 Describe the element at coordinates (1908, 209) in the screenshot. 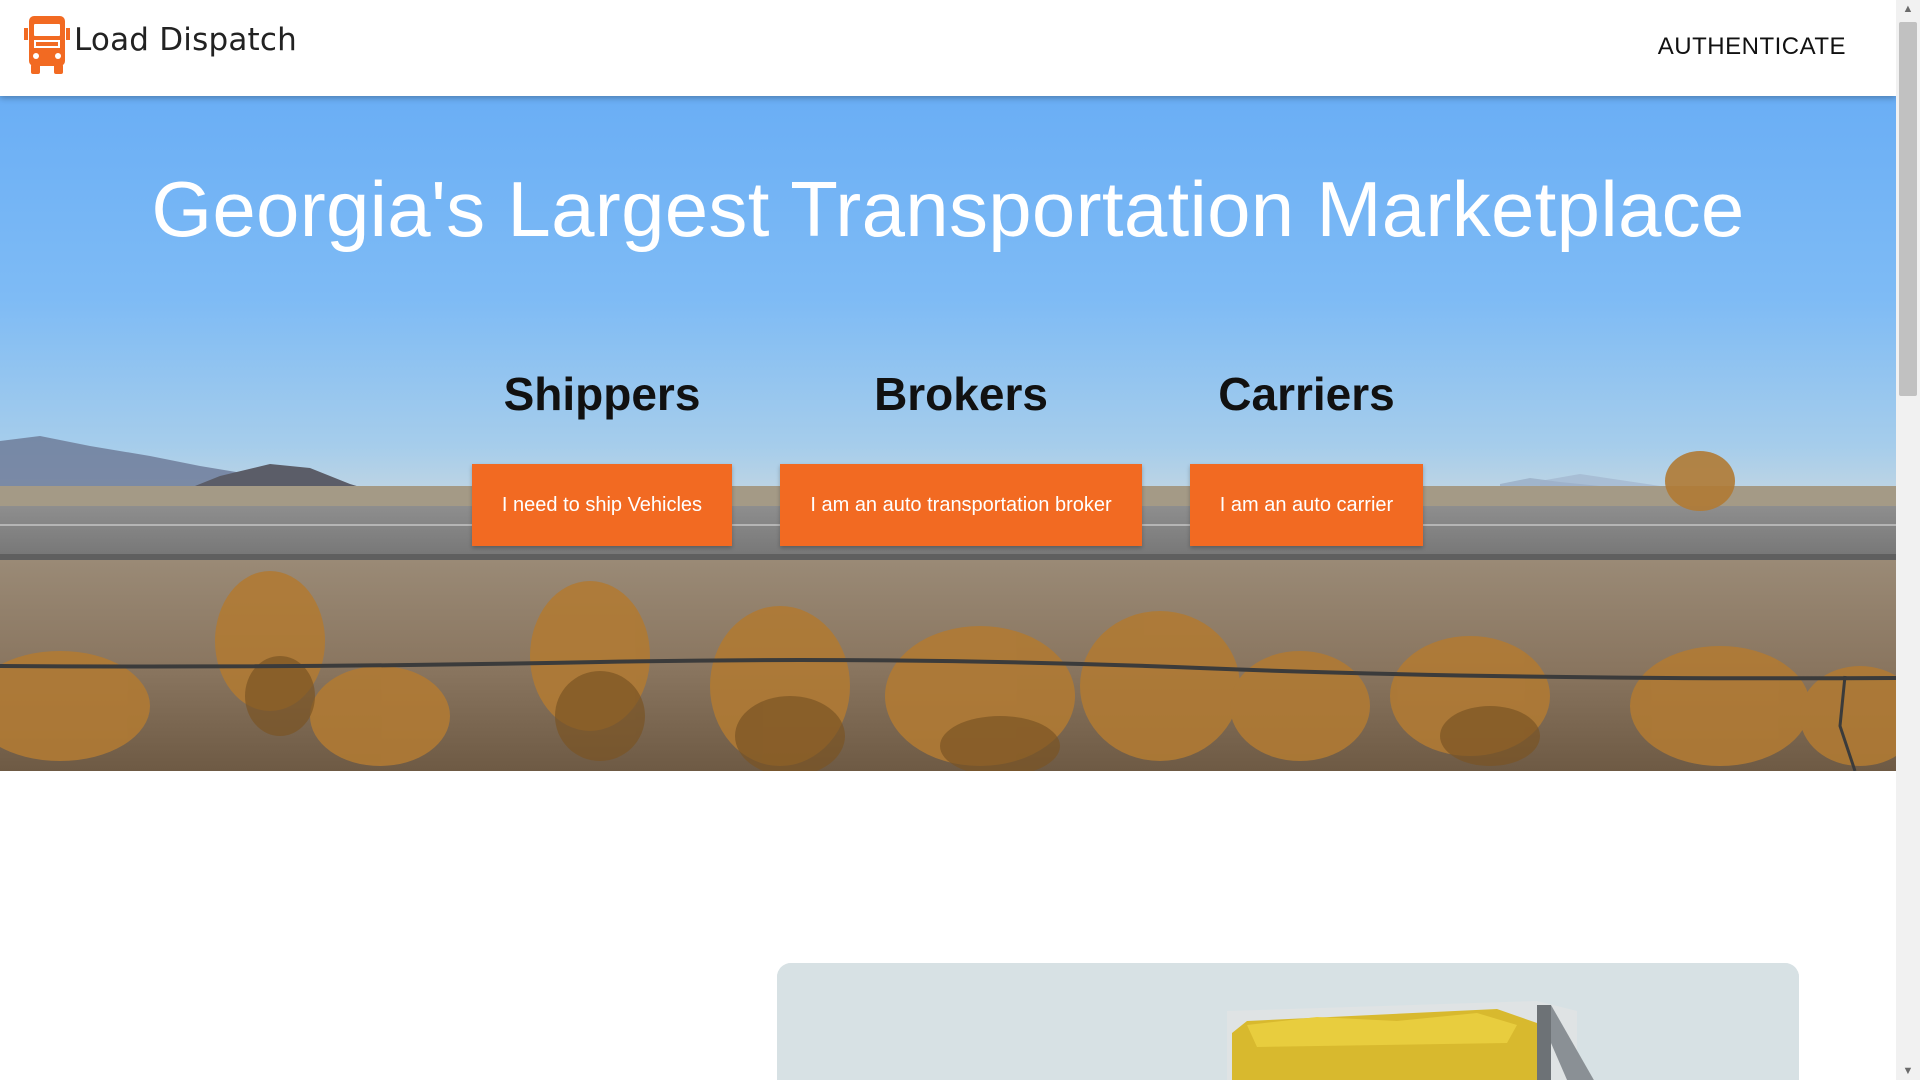

I see `scrollbar-thumb` at that location.